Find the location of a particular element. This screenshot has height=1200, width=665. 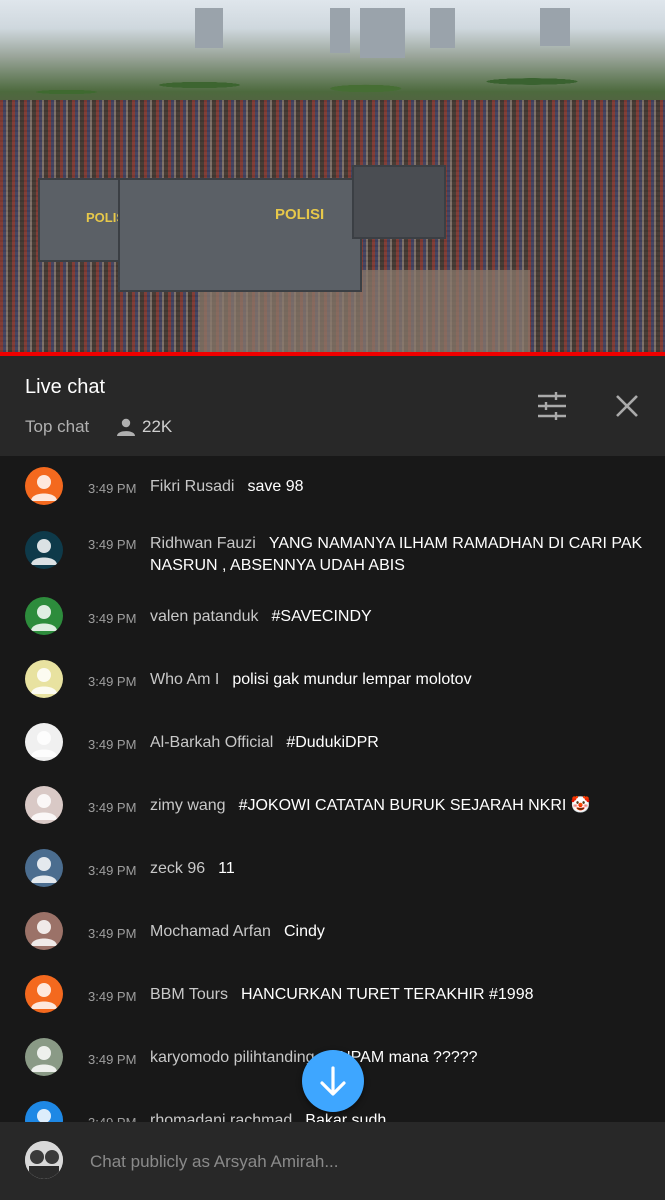

truck-label: POLISI is located at coordinates (300, 214).